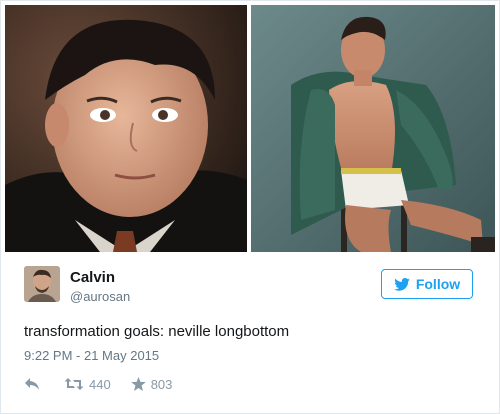  I want to click on like-button: 803, so click(151, 384).